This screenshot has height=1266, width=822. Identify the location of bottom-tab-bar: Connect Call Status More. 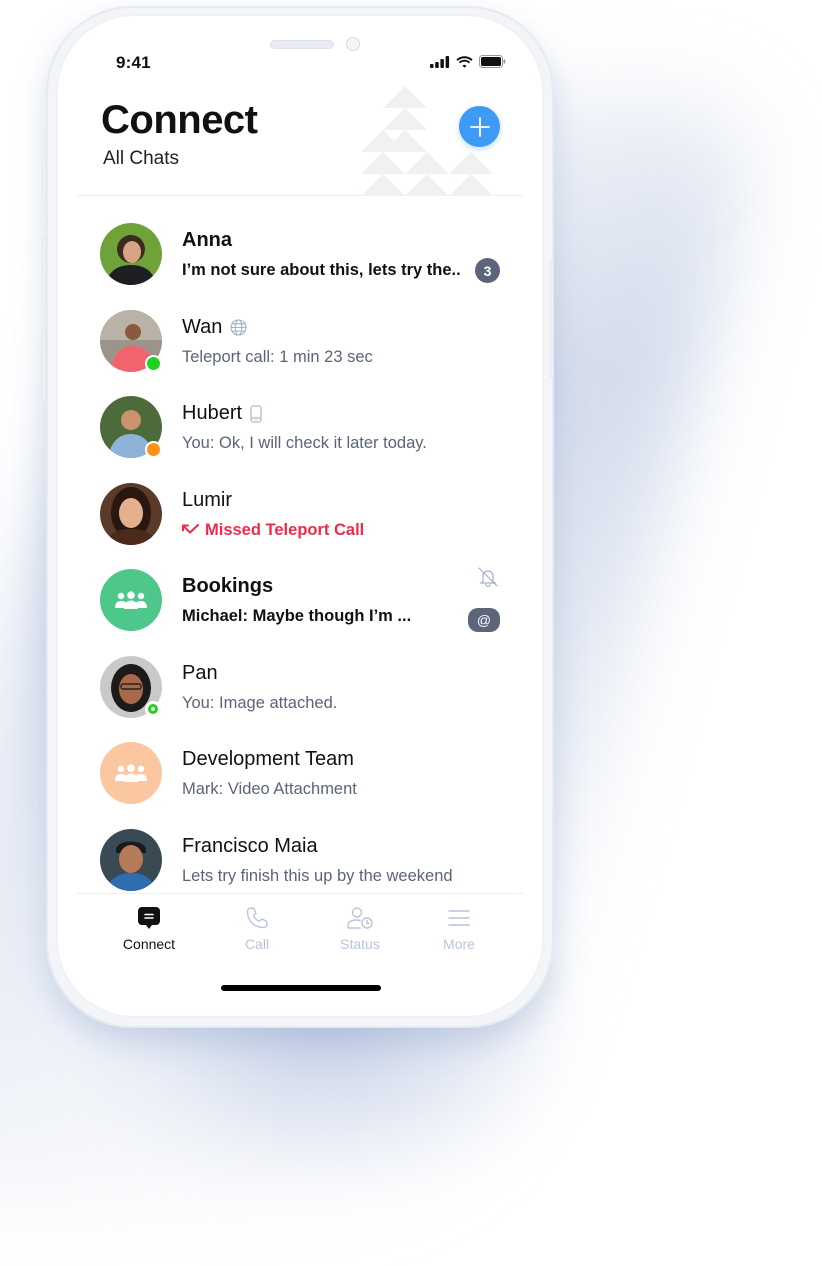
(300, 928).